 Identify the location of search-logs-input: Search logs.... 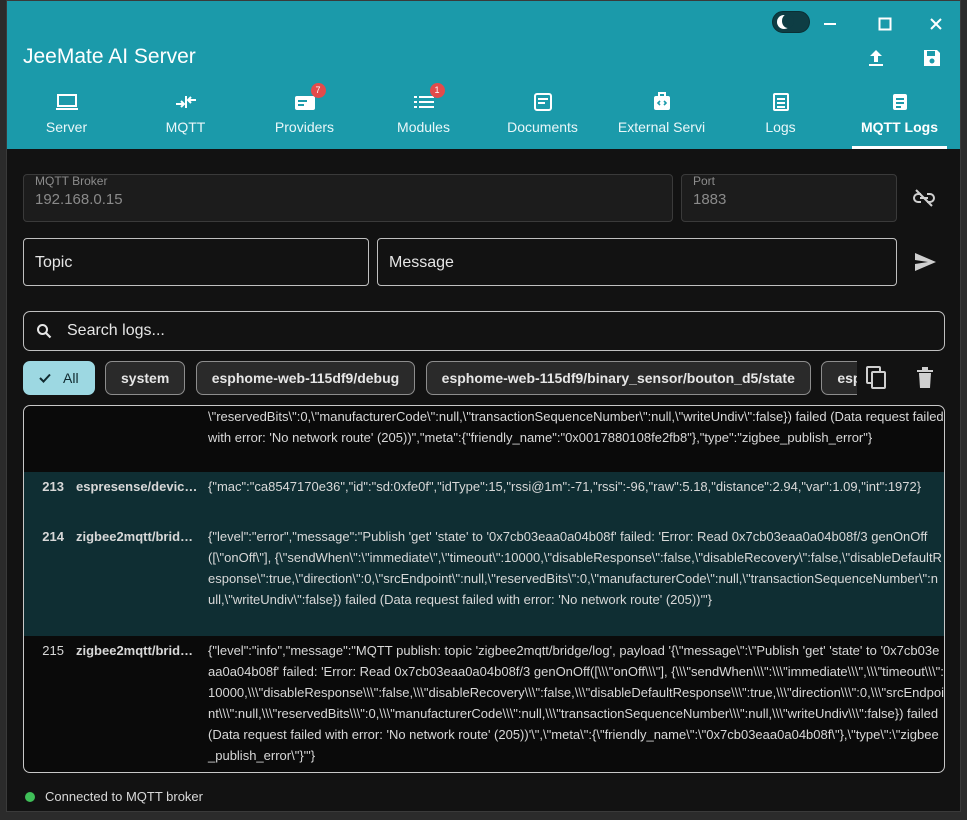
(484, 331).